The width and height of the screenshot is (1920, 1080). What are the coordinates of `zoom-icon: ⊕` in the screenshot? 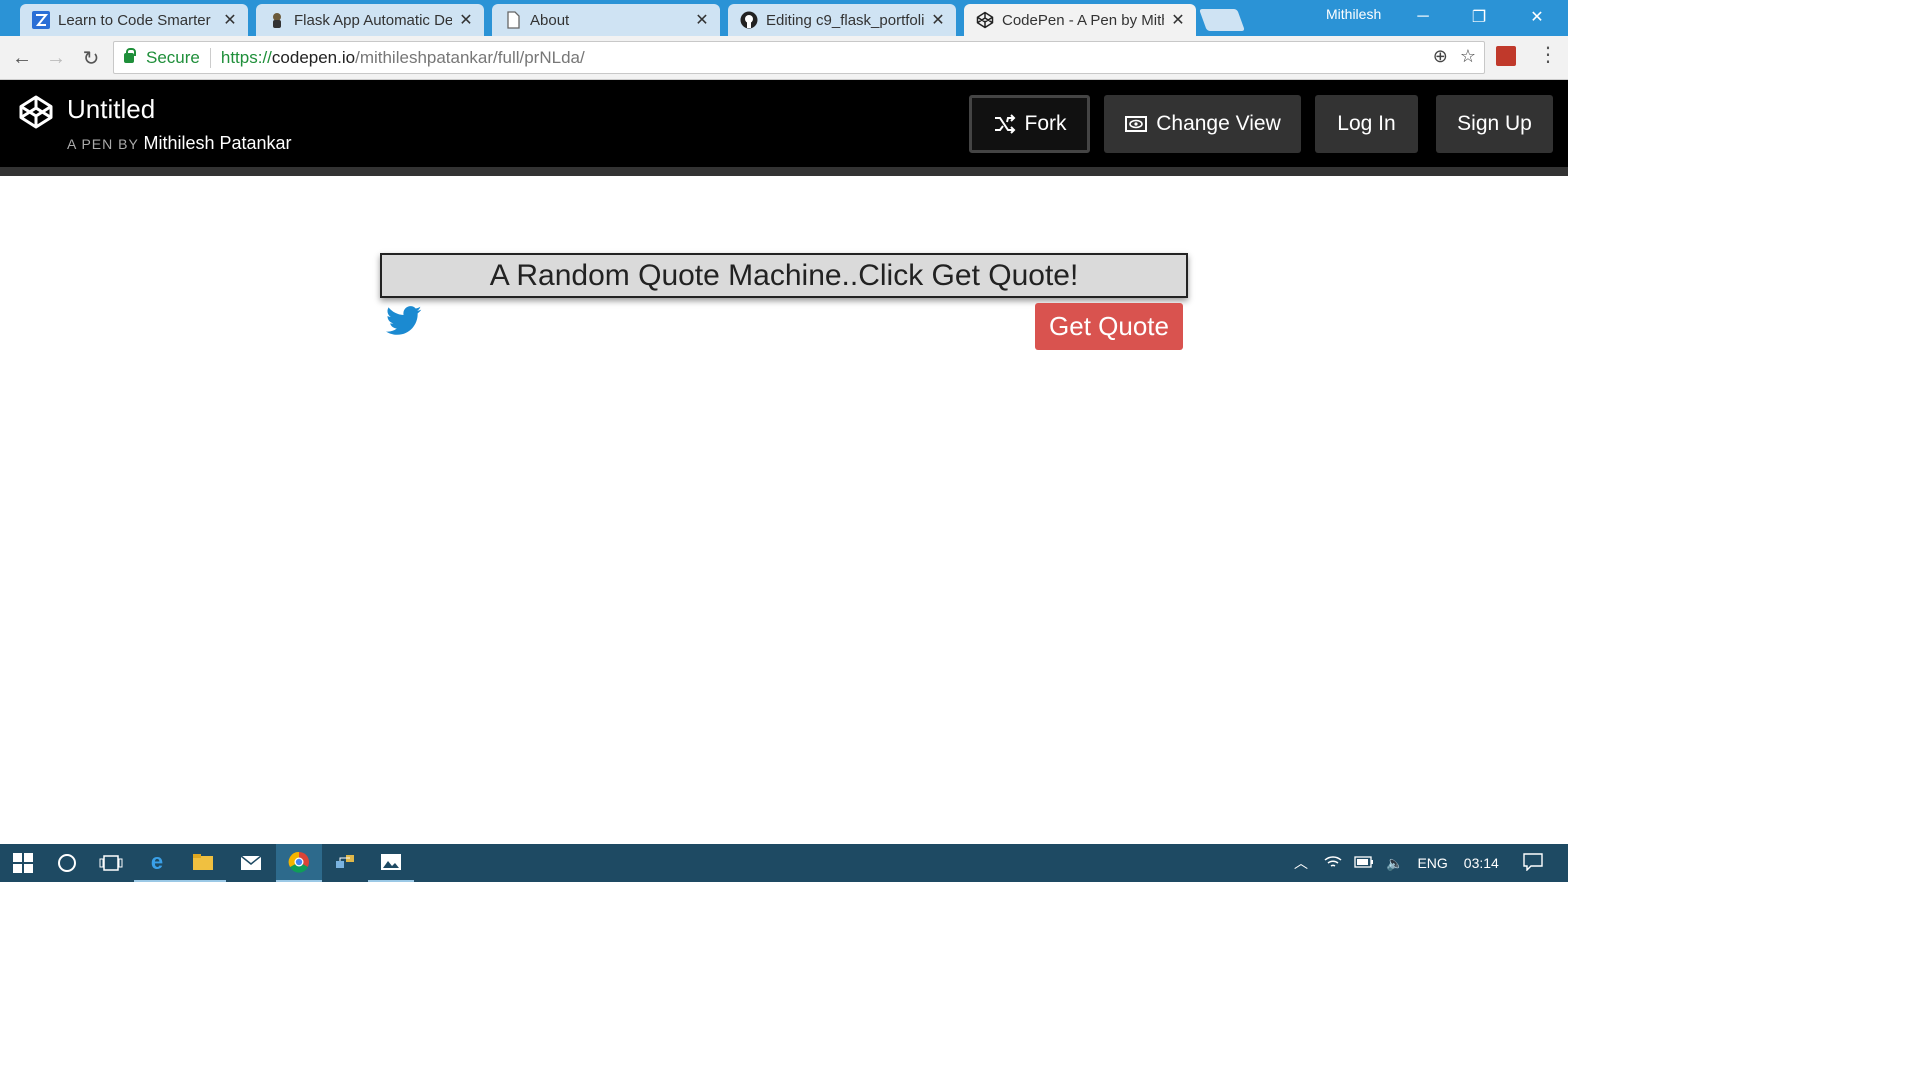 It's located at (1440, 56).